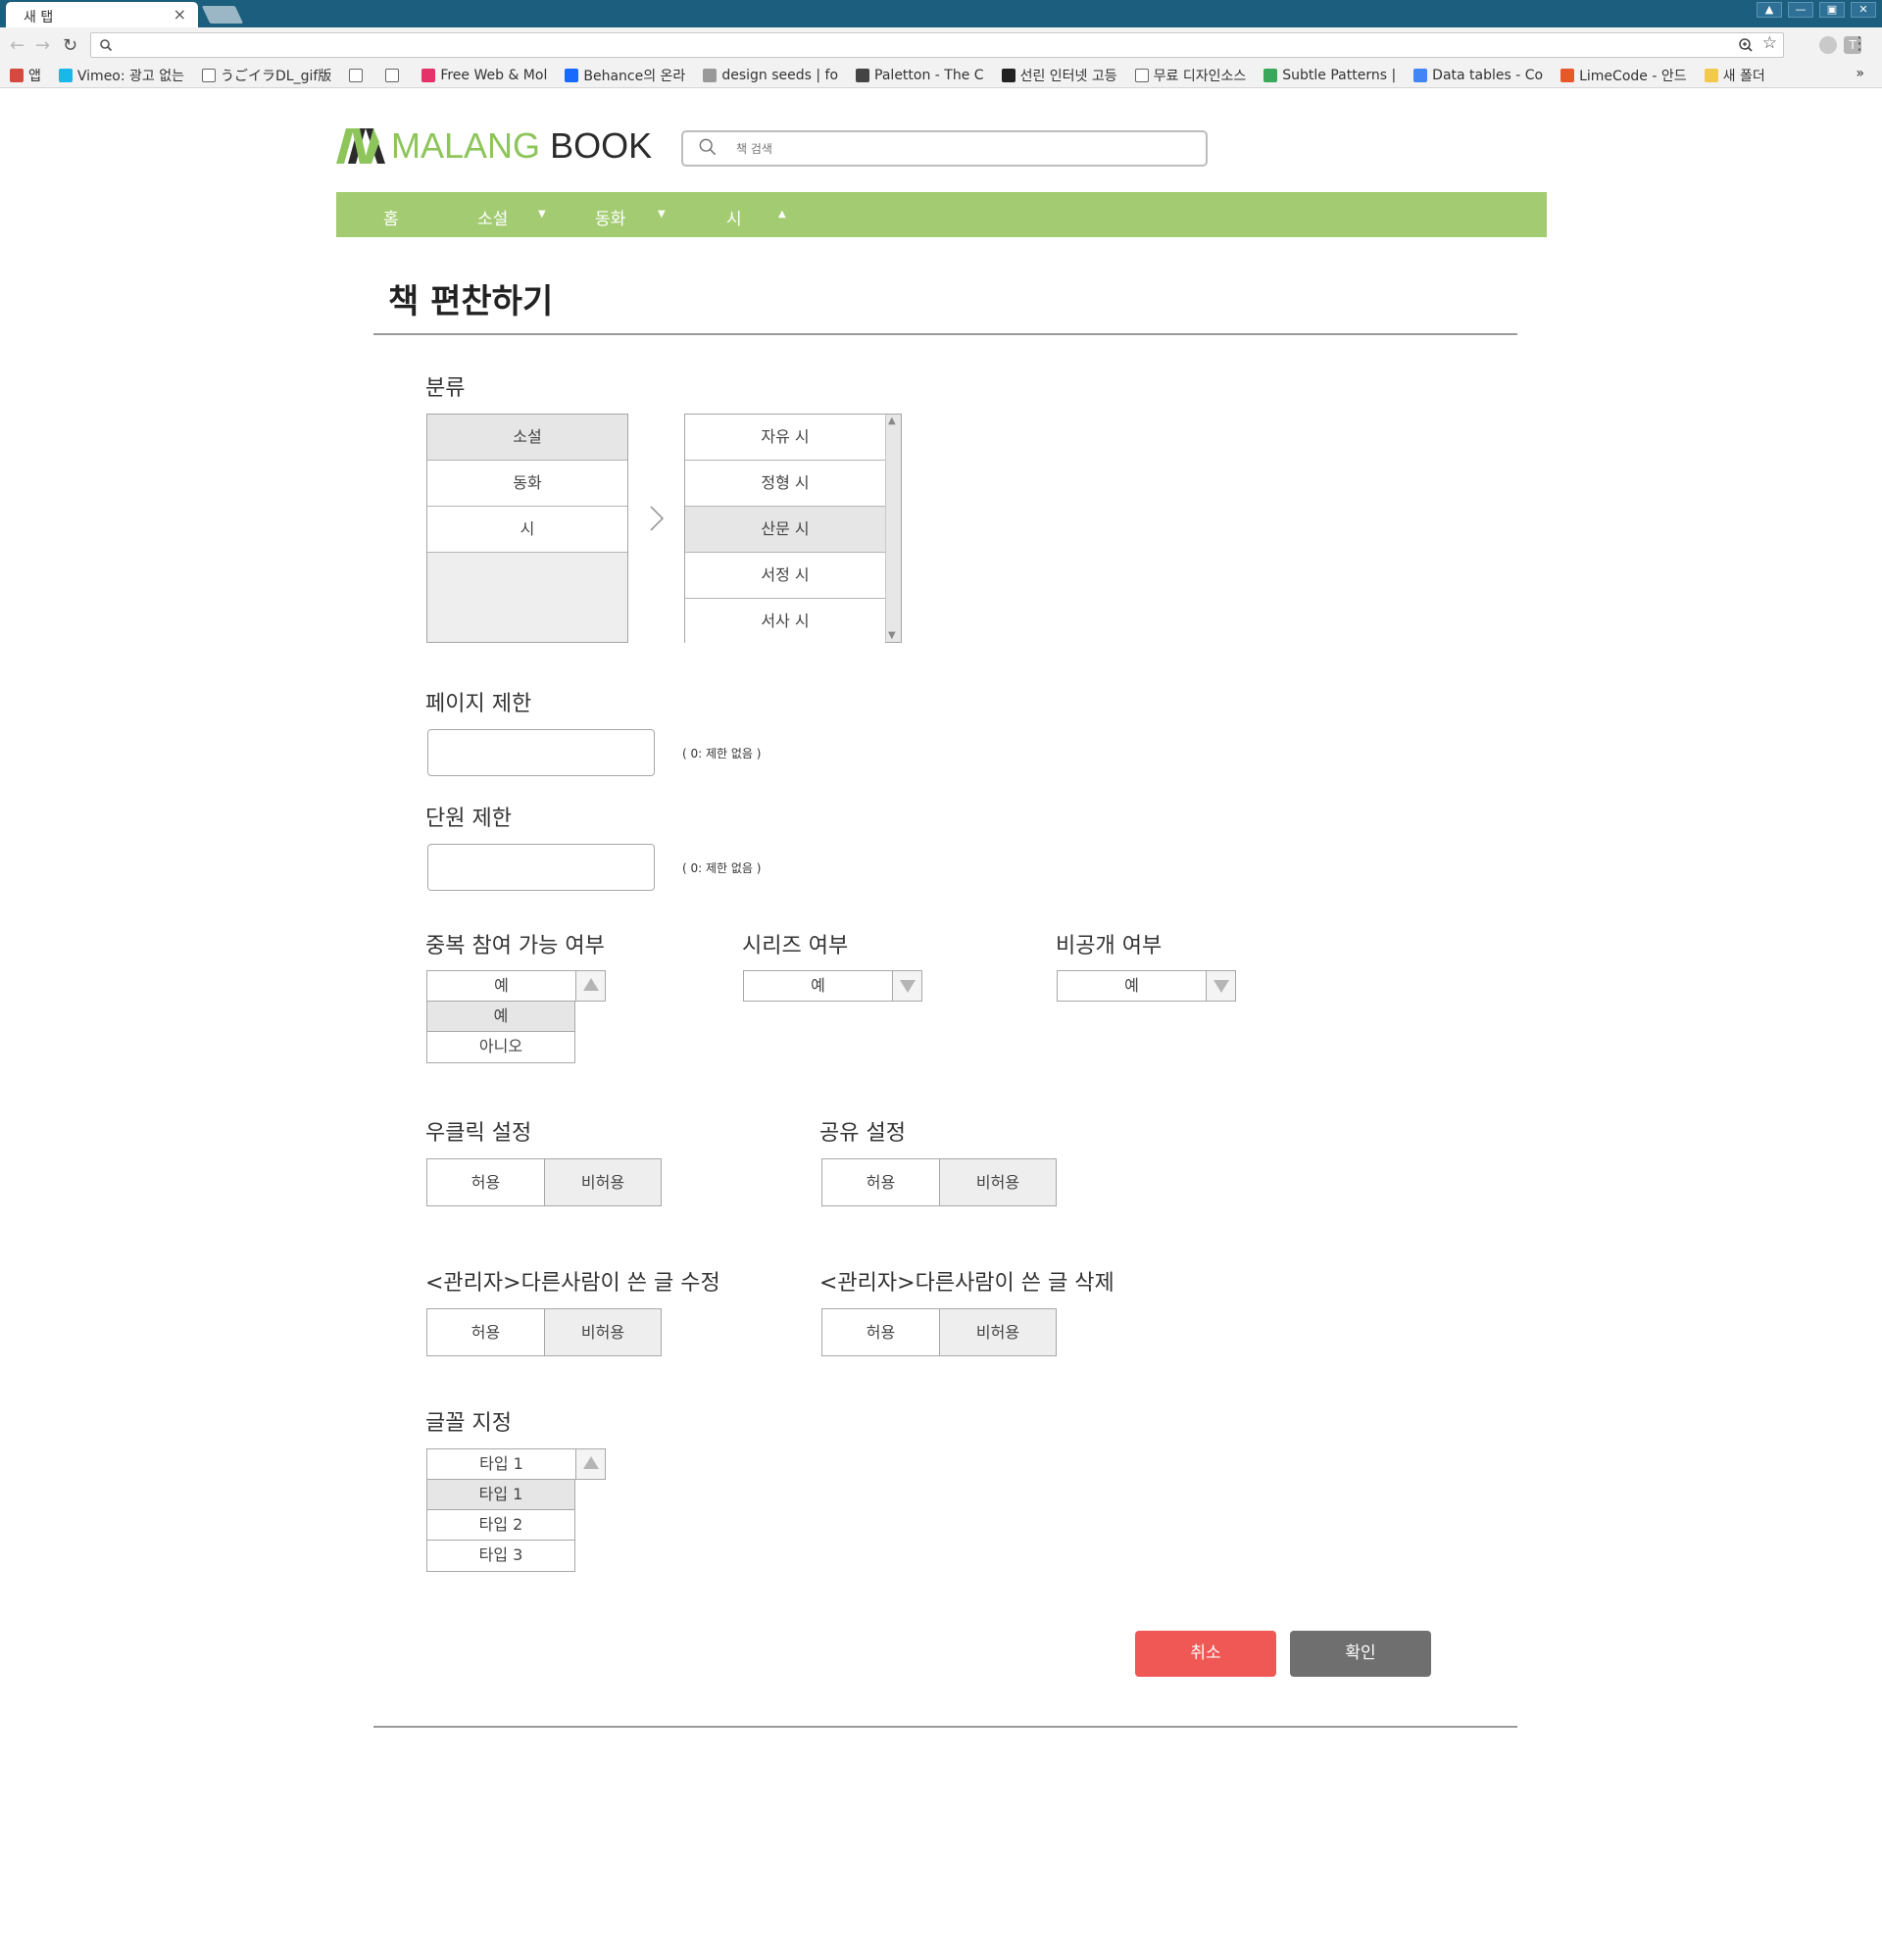 The width and height of the screenshot is (1882, 1960). I want to click on category-item: 동화, so click(527, 484).